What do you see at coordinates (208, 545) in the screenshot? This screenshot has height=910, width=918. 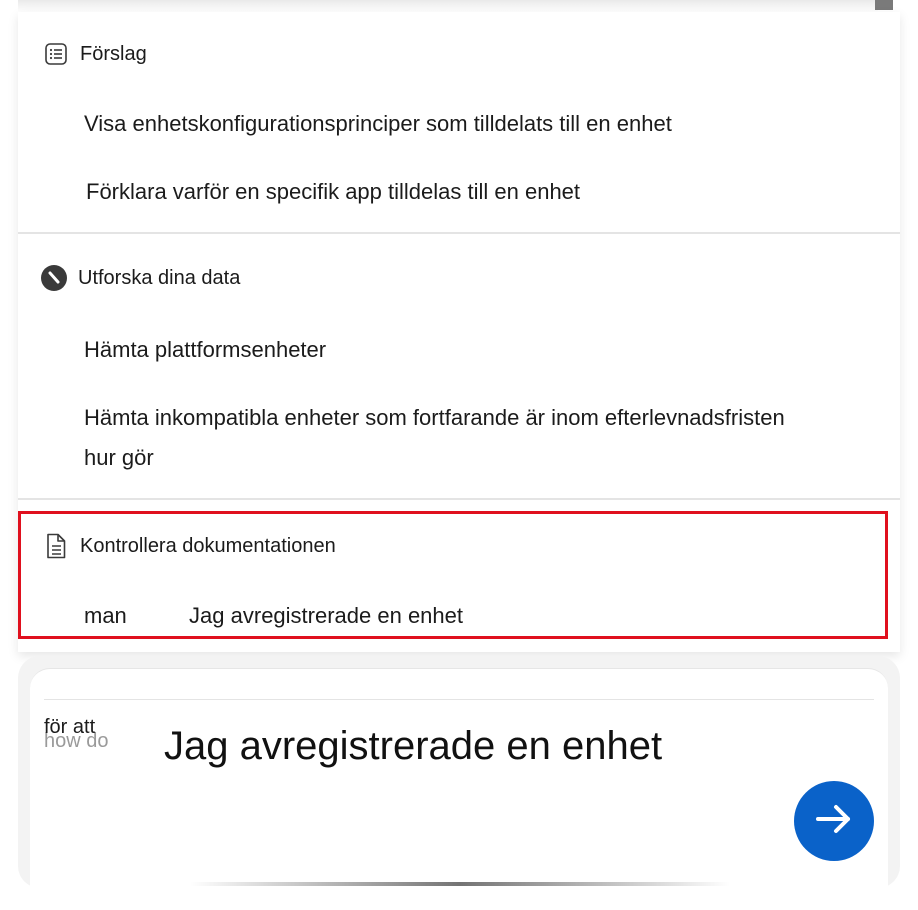 I see `section-title-docs: Kontrollera dokumentationen` at bounding box center [208, 545].